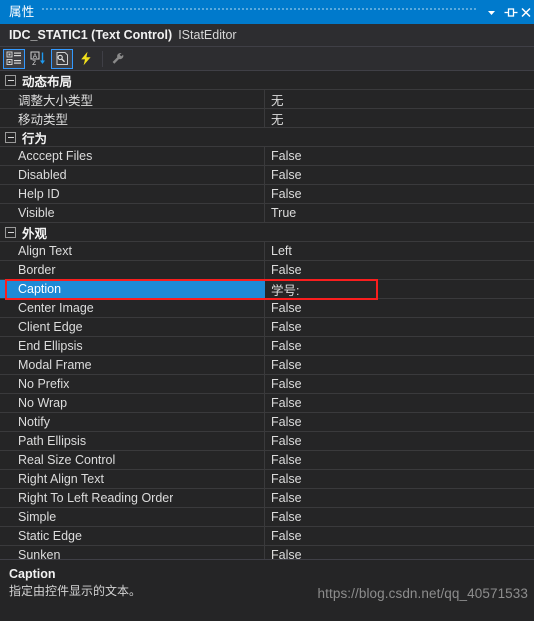  What do you see at coordinates (267, 232) in the screenshot?
I see `property-category-row: 外观` at bounding box center [267, 232].